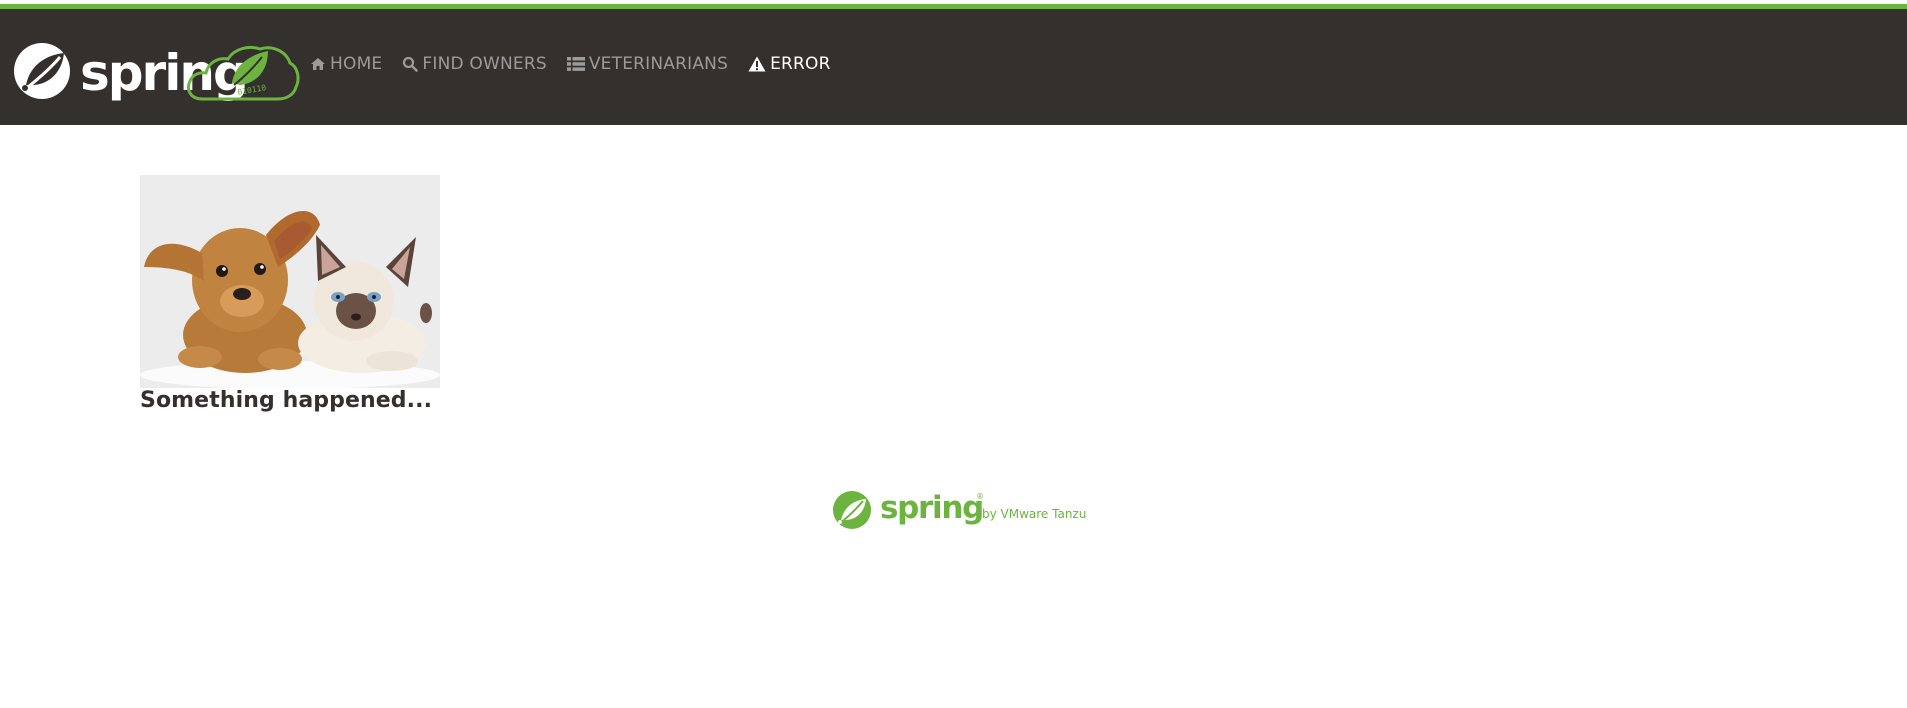 The image size is (1907, 708). I want to click on nav-home: HOME, so click(346, 64).